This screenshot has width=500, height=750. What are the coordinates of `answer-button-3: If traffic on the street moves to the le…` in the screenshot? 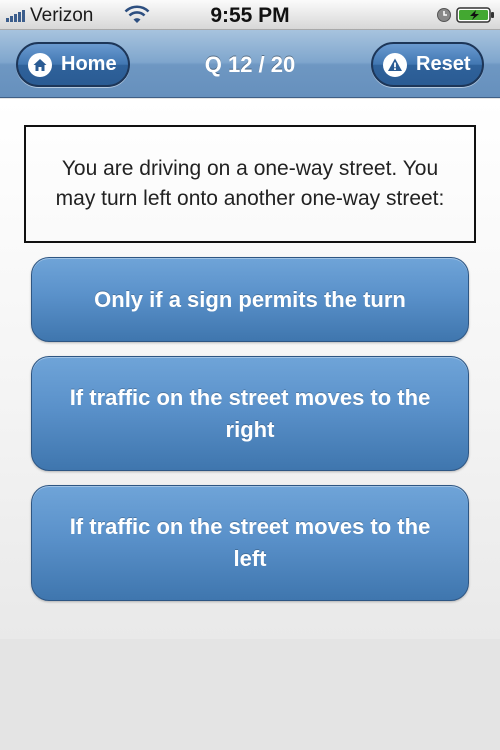 It's located at (250, 543).